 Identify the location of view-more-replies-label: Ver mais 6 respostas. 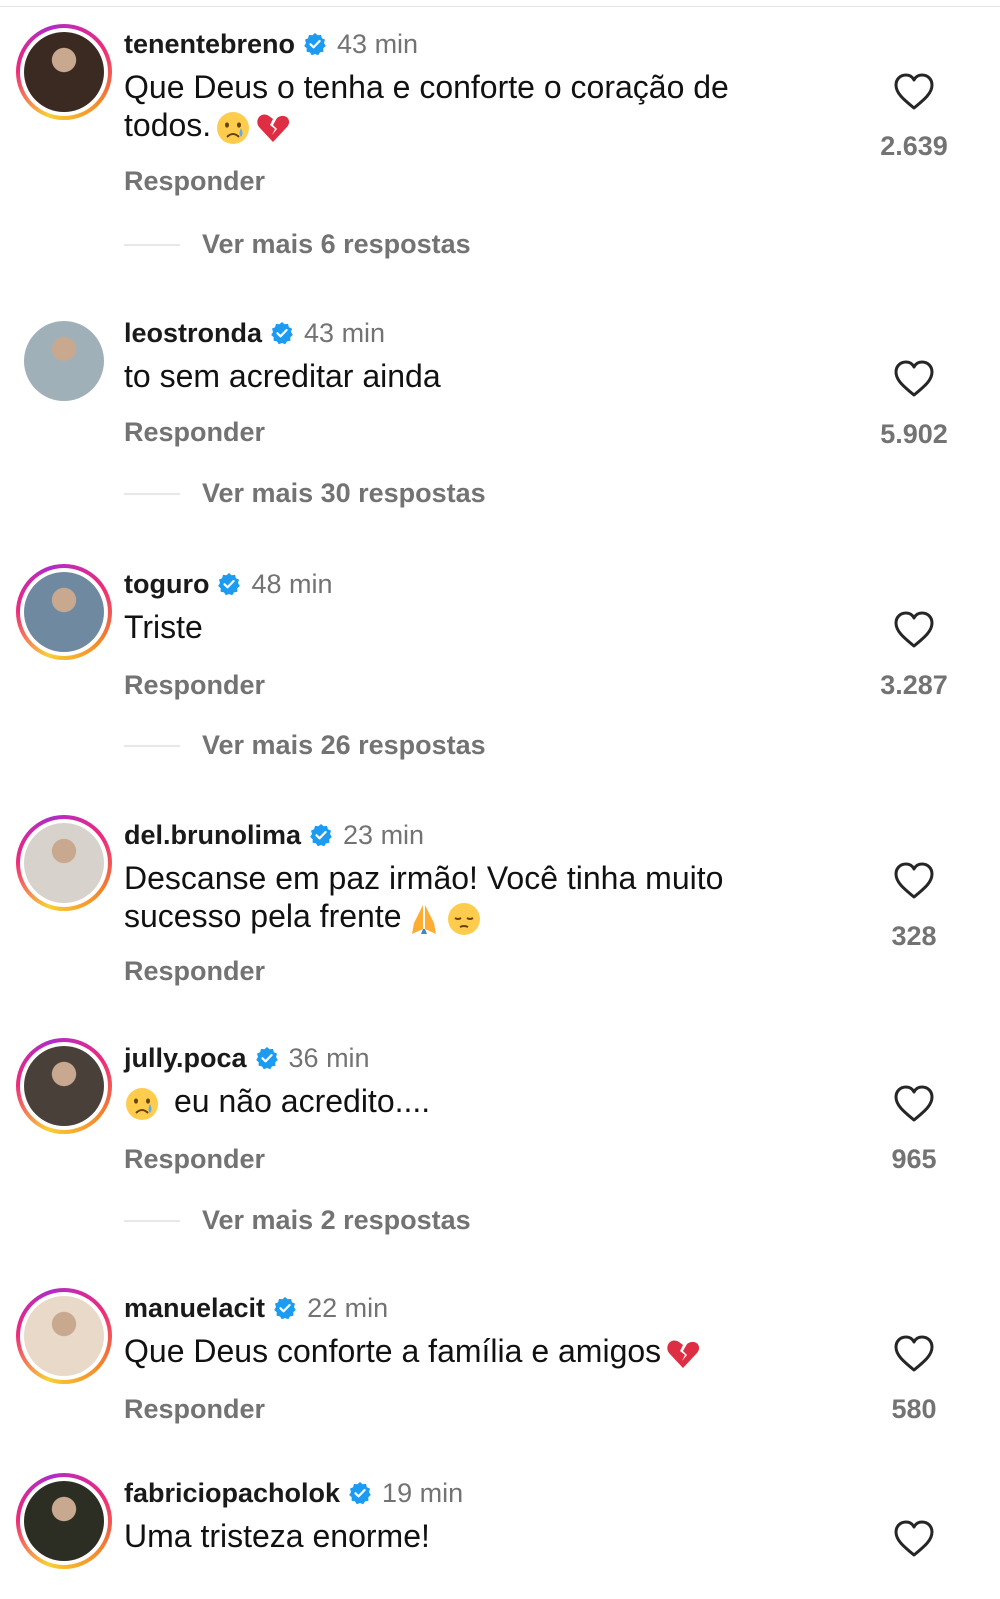
(336, 244).